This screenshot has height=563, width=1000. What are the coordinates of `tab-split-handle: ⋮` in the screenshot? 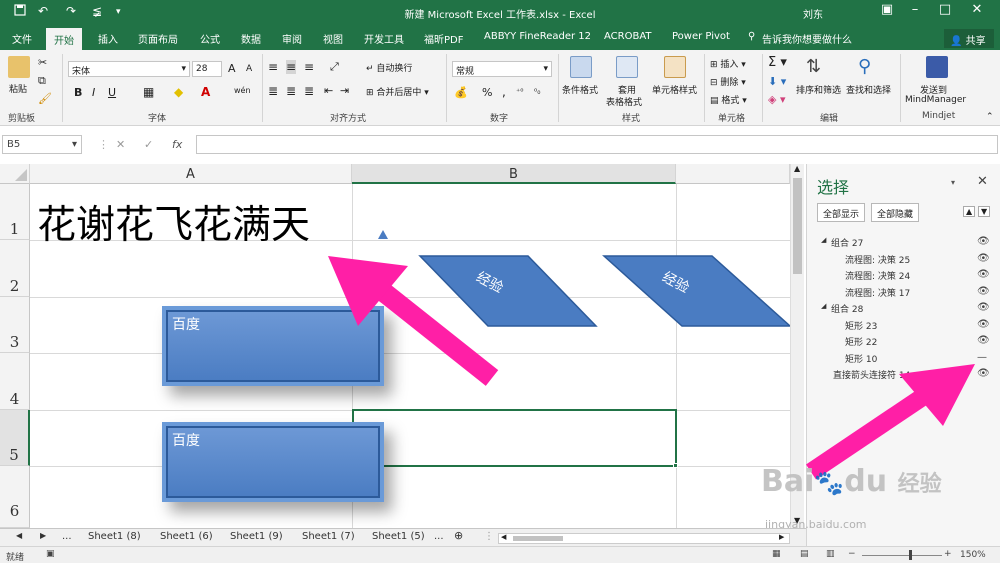 It's located at (489, 536).